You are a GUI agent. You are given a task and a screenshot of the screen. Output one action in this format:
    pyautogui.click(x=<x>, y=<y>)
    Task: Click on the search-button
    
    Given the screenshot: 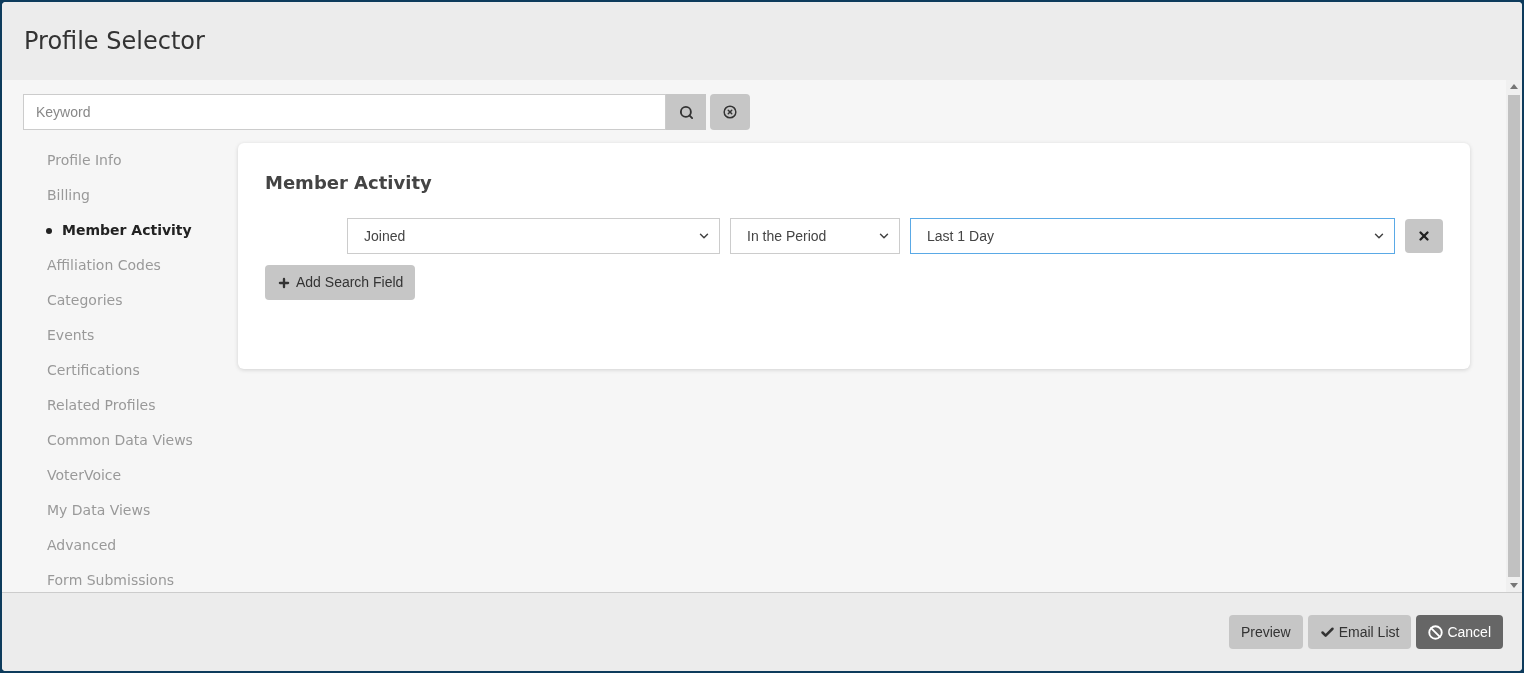 What is the action you would take?
    pyautogui.click(x=686, y=112)
    